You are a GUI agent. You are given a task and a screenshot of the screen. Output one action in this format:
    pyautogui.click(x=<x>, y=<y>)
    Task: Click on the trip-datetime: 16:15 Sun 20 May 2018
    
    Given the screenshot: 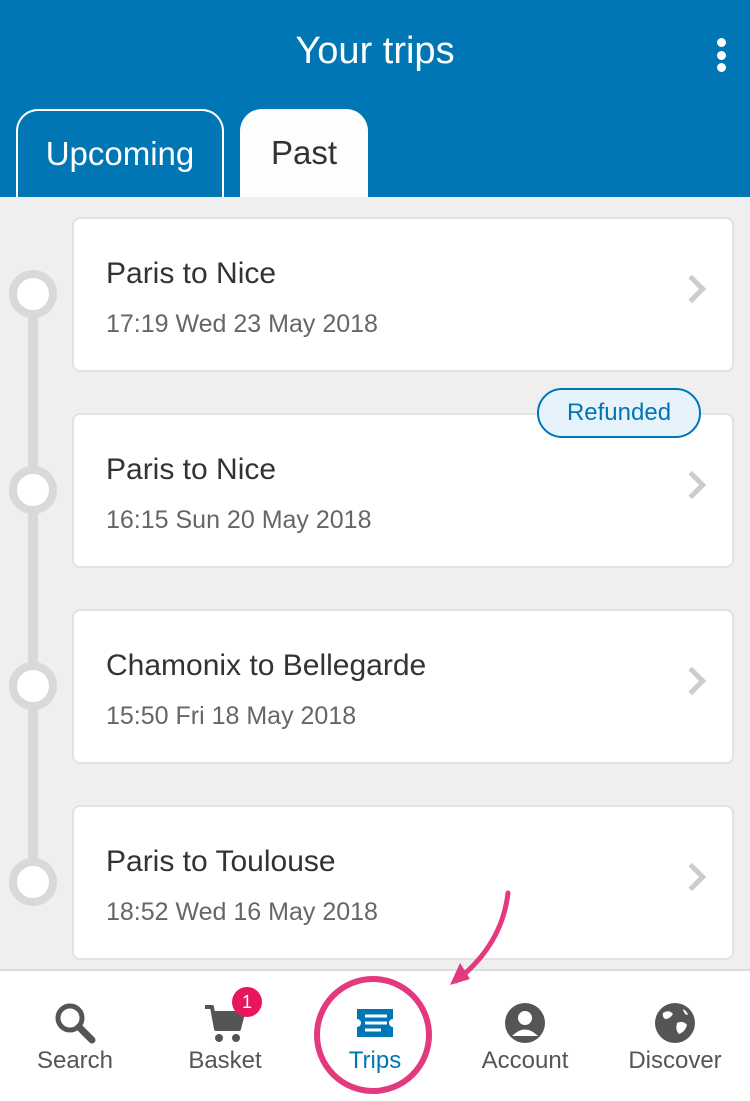 What is the action you would take?
    pyautogui.click(x=239, y=520)
    